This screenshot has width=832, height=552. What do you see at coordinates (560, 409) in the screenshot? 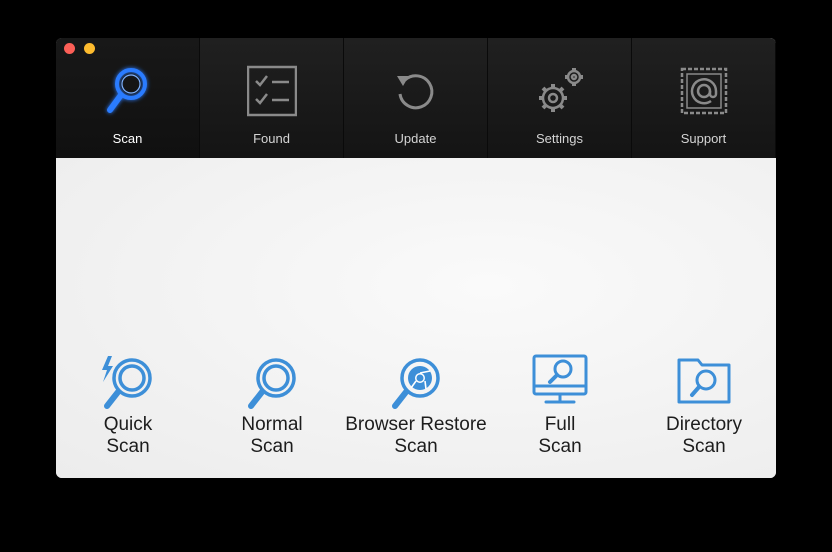
I see `full-scan-button: Full Scan` at bounding box center [560, 409].